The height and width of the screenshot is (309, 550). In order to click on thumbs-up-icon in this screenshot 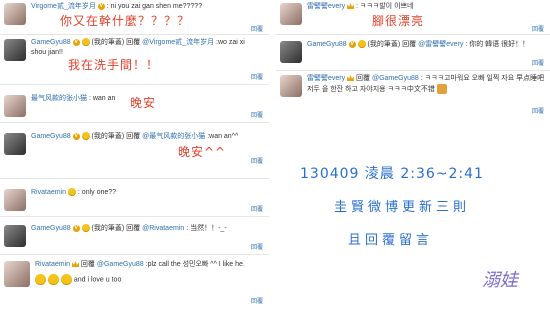, I will do `click(441, 89)`.